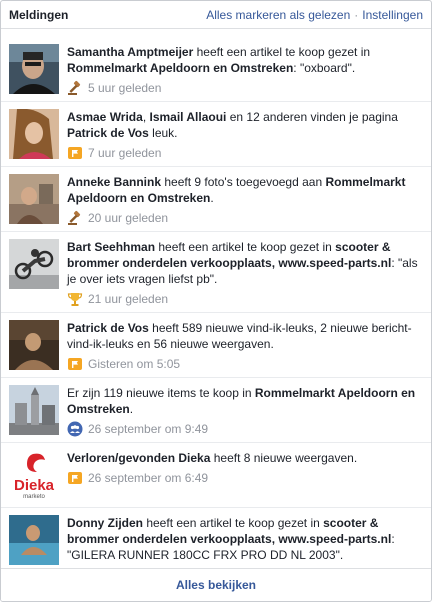 This screenshot has width=432, height=602. What do you see at coordinates (105, 117) in the screenshot?
I see `actor-name: Asmae Wrida` at bounding box center [105, 117].